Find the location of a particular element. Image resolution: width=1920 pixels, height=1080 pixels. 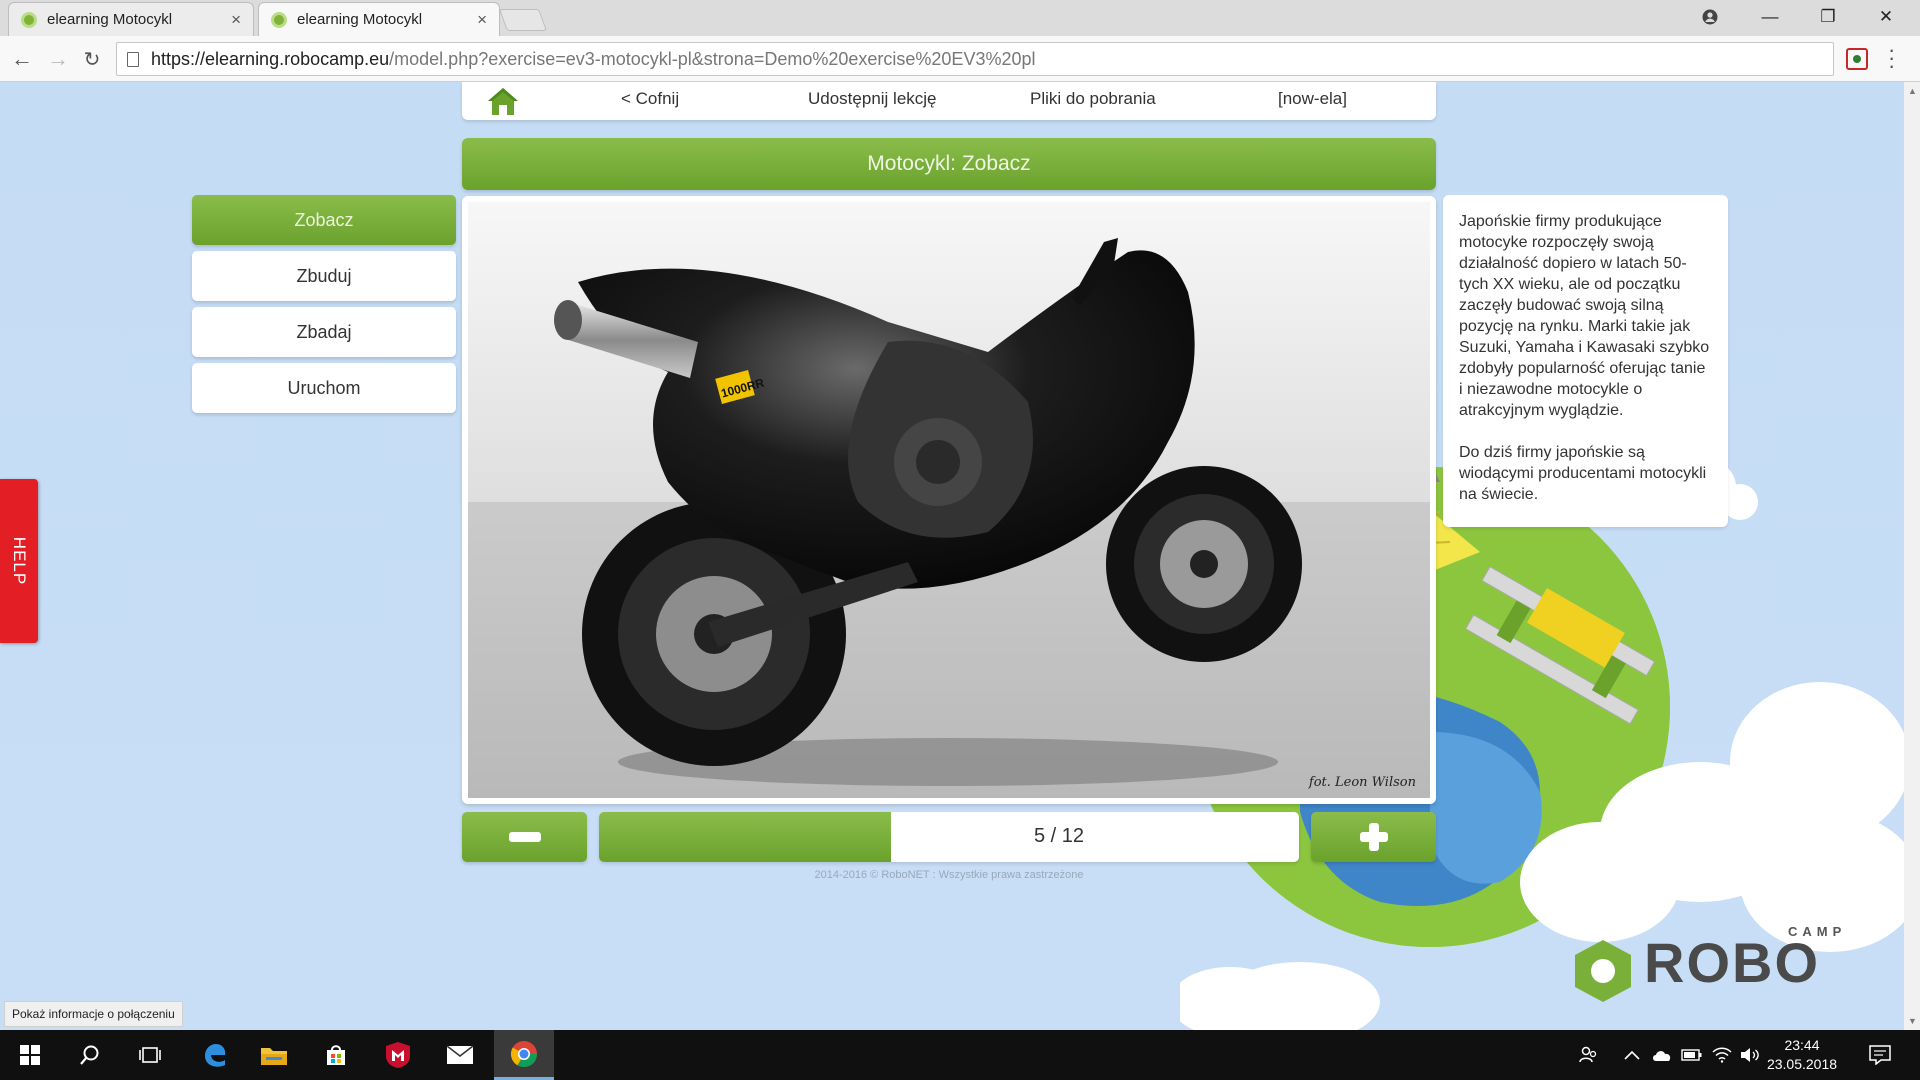

connection-info-hint: Pokaż informacje o połączeniu is located at coordinates (93, 1014).